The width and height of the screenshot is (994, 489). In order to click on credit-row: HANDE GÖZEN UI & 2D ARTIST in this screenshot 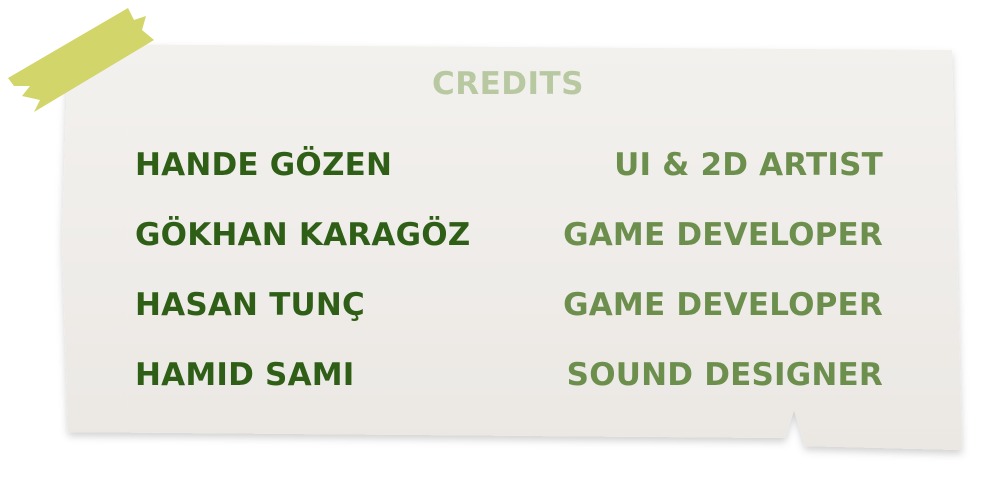, I will do `click(509, 165)`.